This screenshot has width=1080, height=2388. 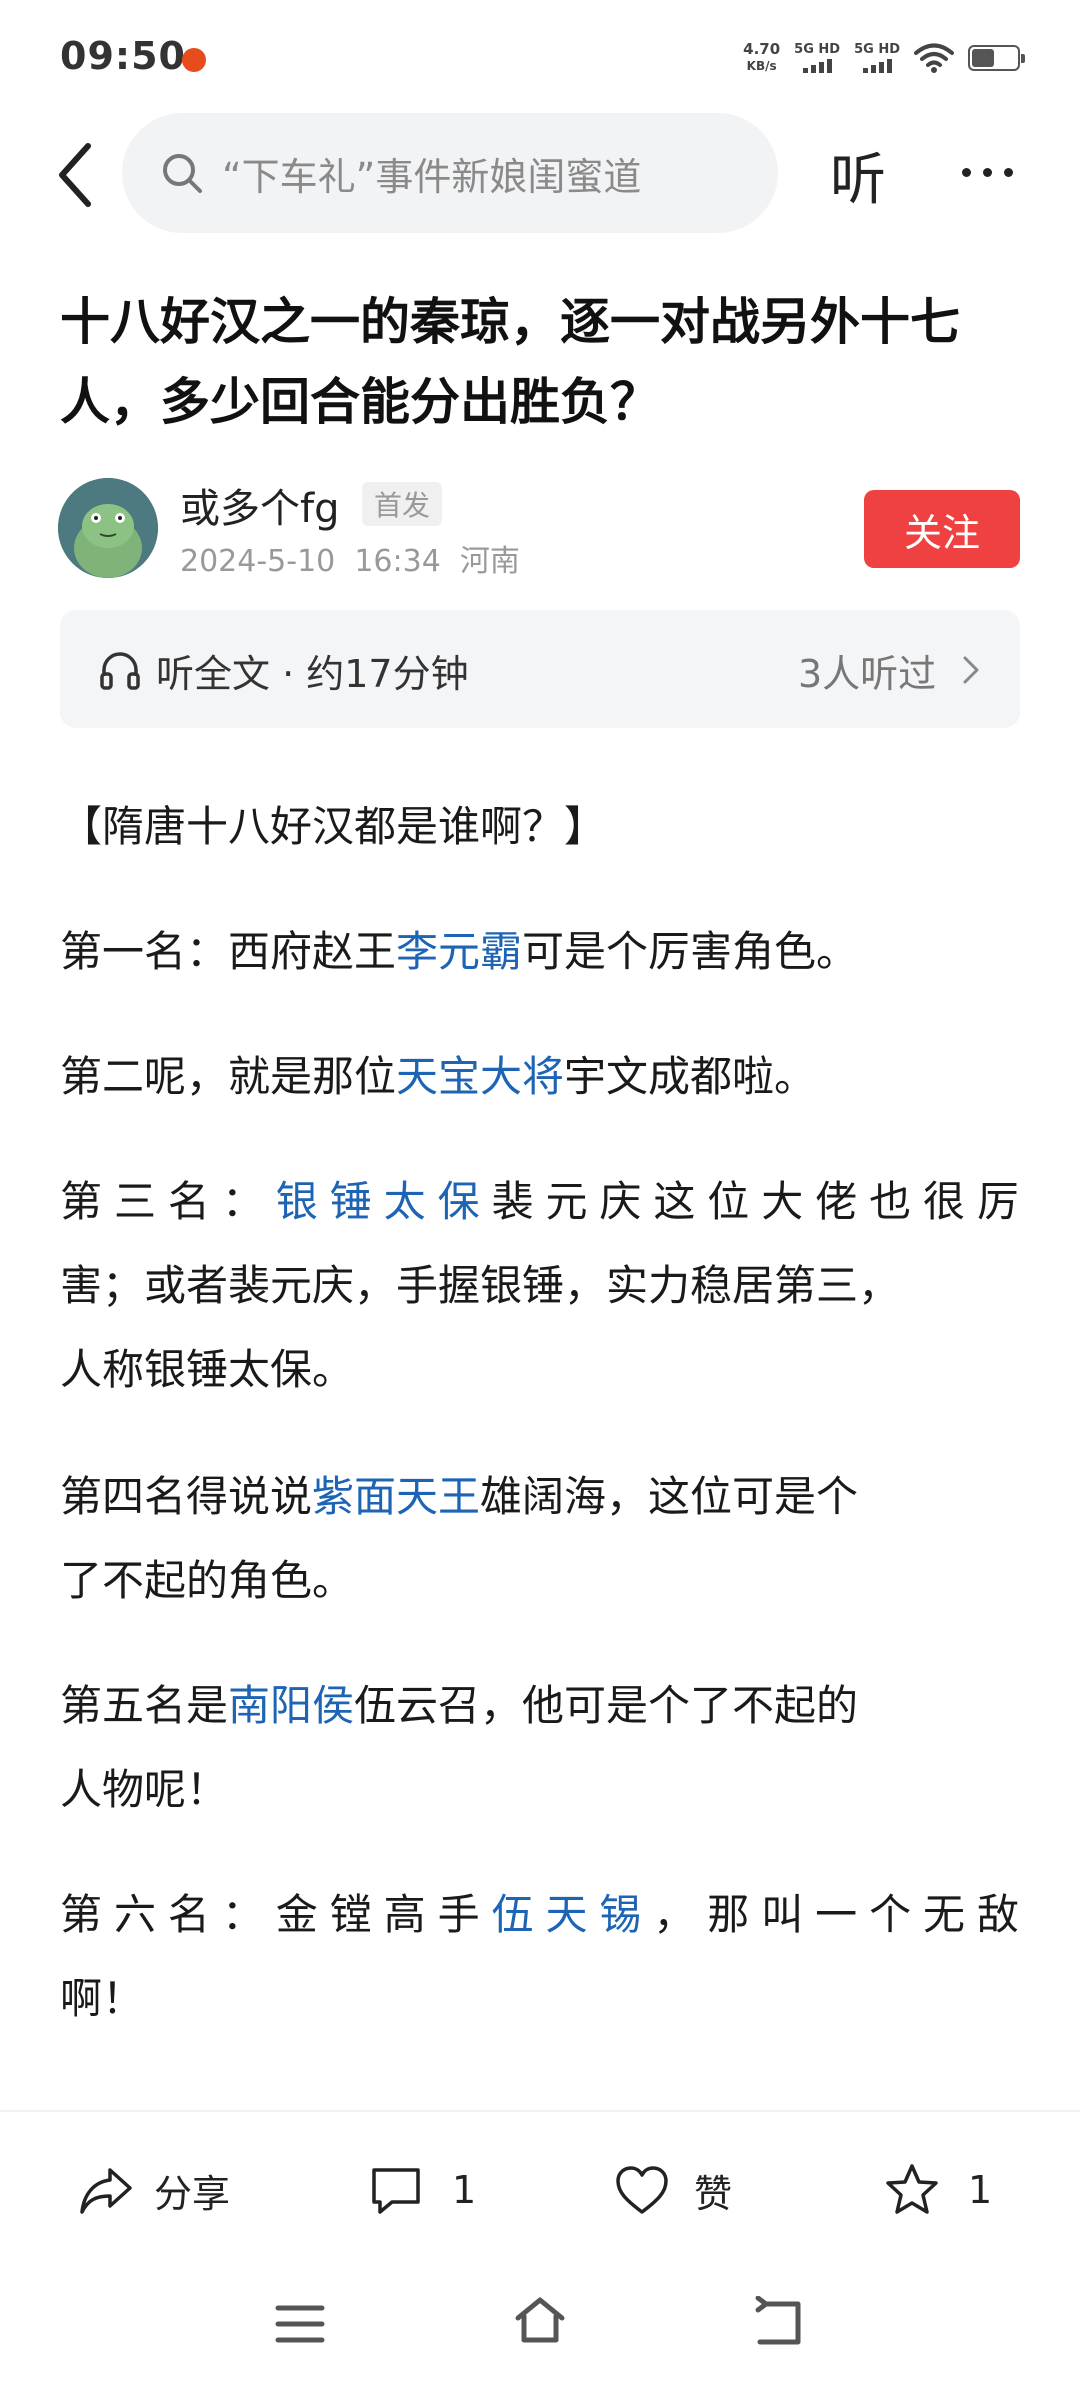 I want to click on favorite-button: 1, so click(x=937, y=2190).